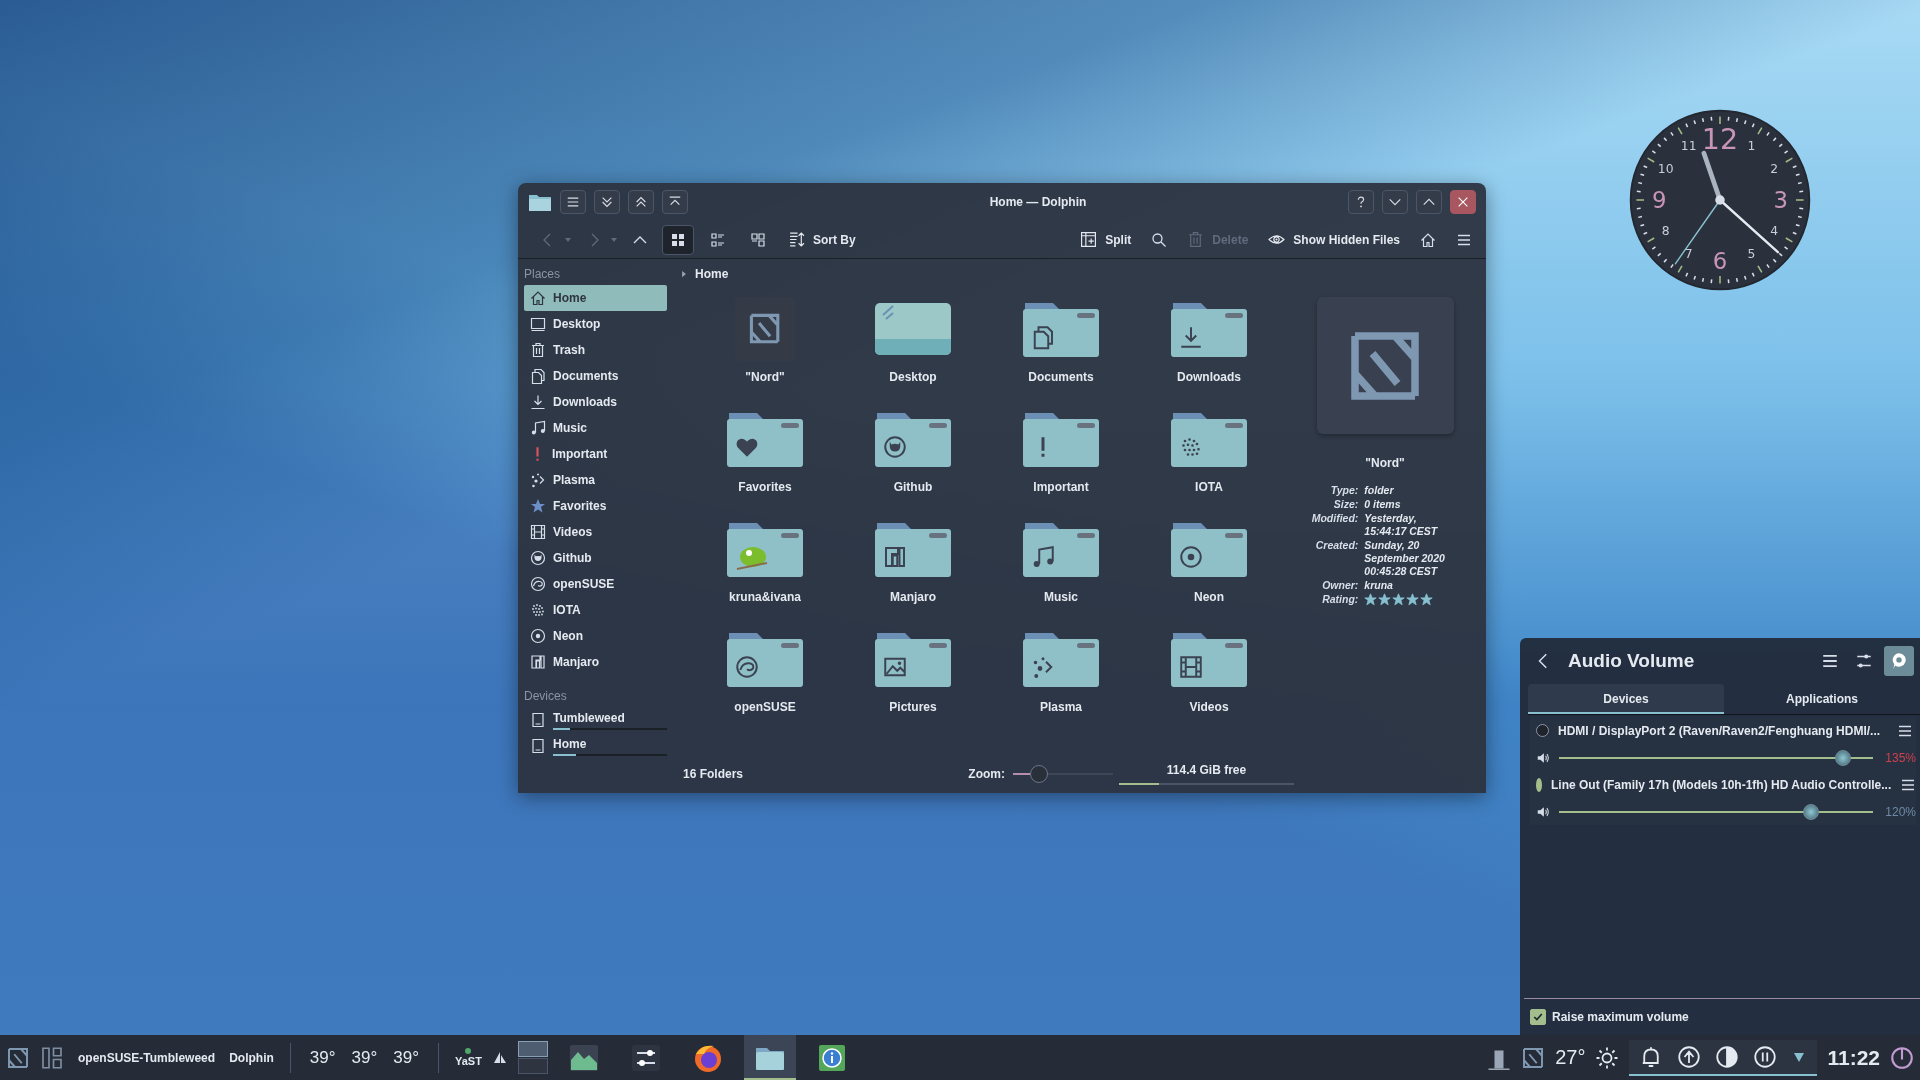 This screenshot has height=1080, width=1920. What do you see at coordinates (1209, 462) in the screenshot?
I see `folder-item: IOTA` at bounding box center [1209, 462].